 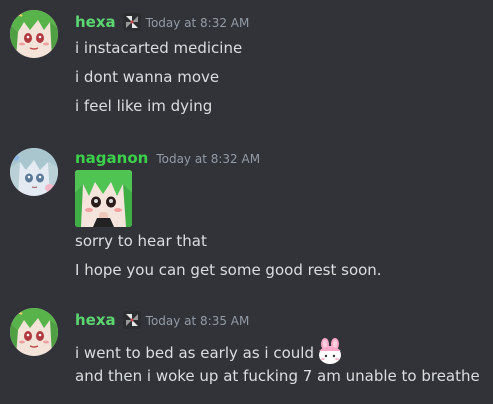 I want to click on message-text: i went to bed as early as i could, so click(x=209, y=351).